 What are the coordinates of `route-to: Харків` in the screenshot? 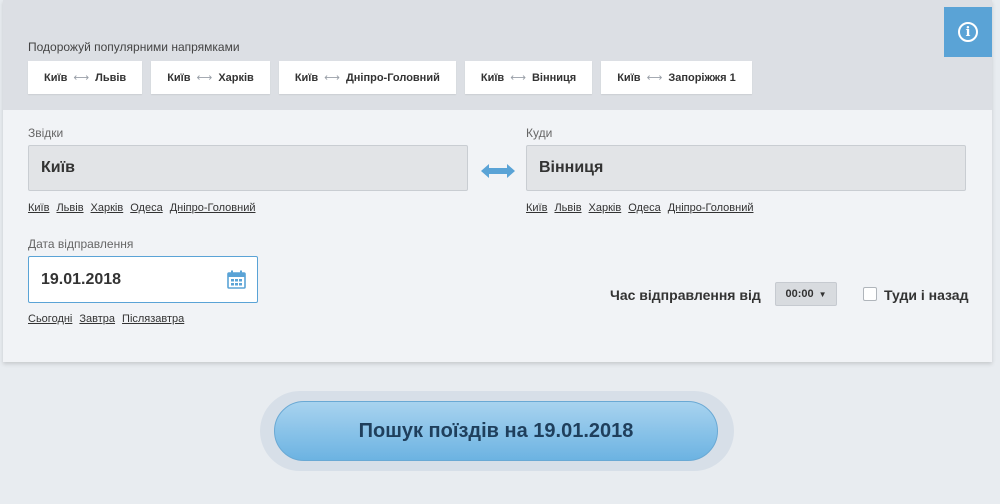 It's located at (236, 77).